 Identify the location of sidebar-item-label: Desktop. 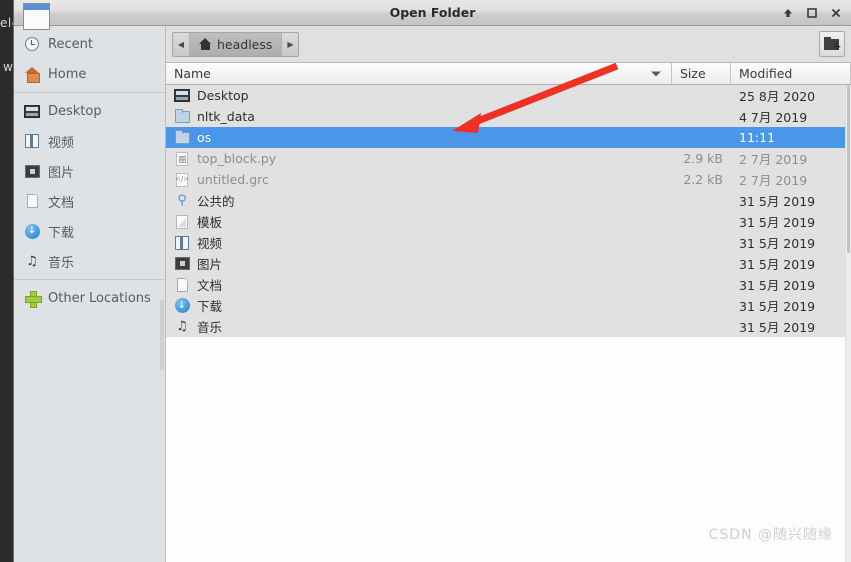
(75, 111).